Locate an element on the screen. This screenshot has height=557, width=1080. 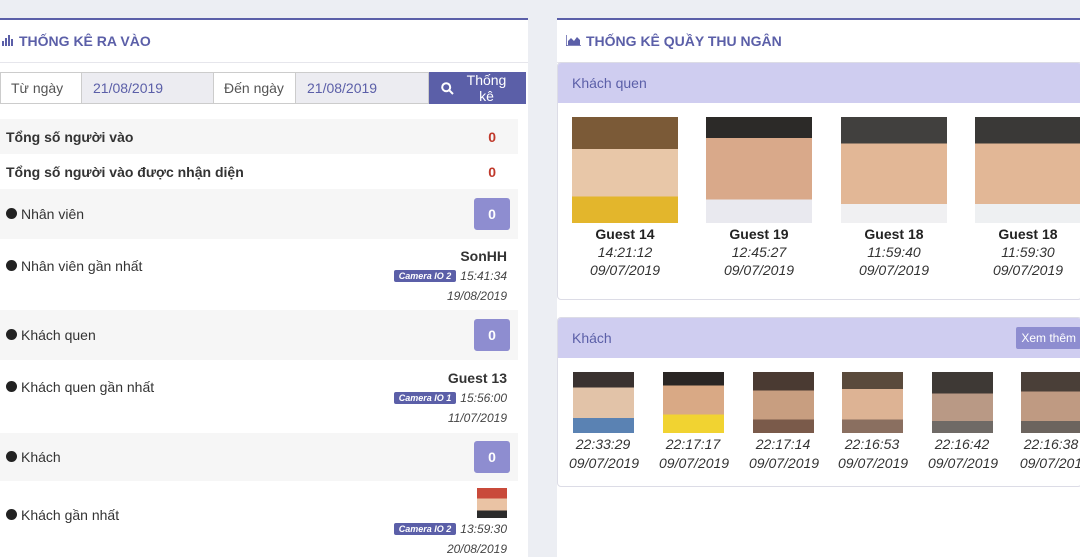
guests-card-title: Khách is located at coordinates (592, 338).